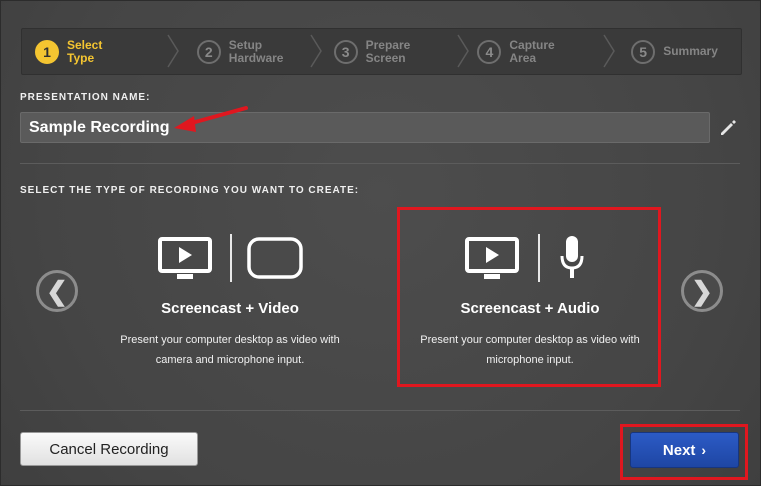 The image size is (761, 486). Describe the element at coordinates (256, 57) in the screenshot. I see `step-label-line2: Hardware` at that location.